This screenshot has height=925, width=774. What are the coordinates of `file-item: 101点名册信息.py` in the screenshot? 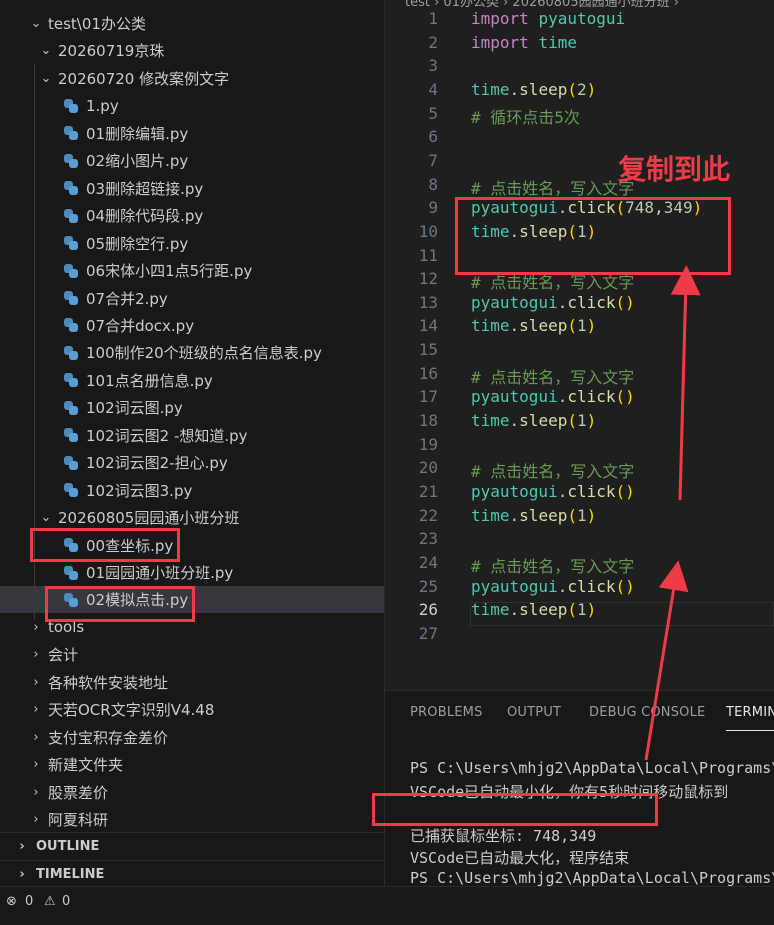 It's located at (192, 380).